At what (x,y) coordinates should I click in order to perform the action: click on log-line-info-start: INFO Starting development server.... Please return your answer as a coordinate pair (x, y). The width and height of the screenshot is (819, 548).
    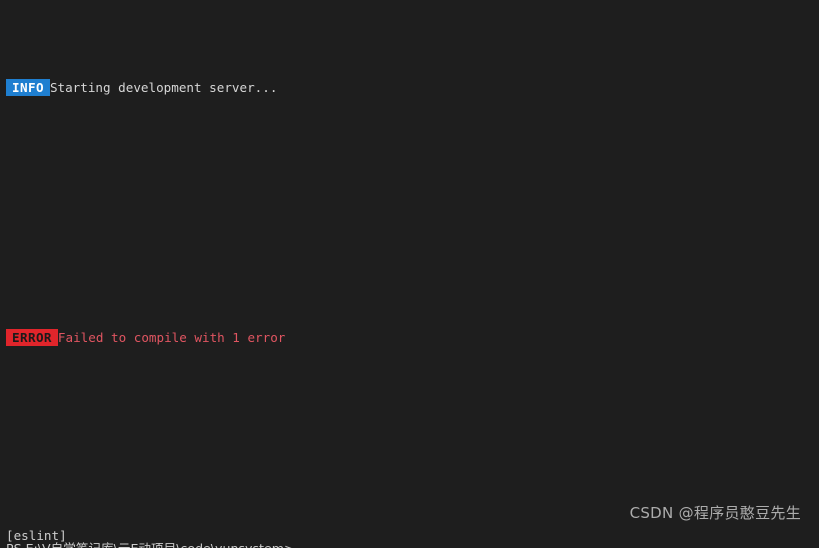
    Looking at the image, I should click on (412, 87).